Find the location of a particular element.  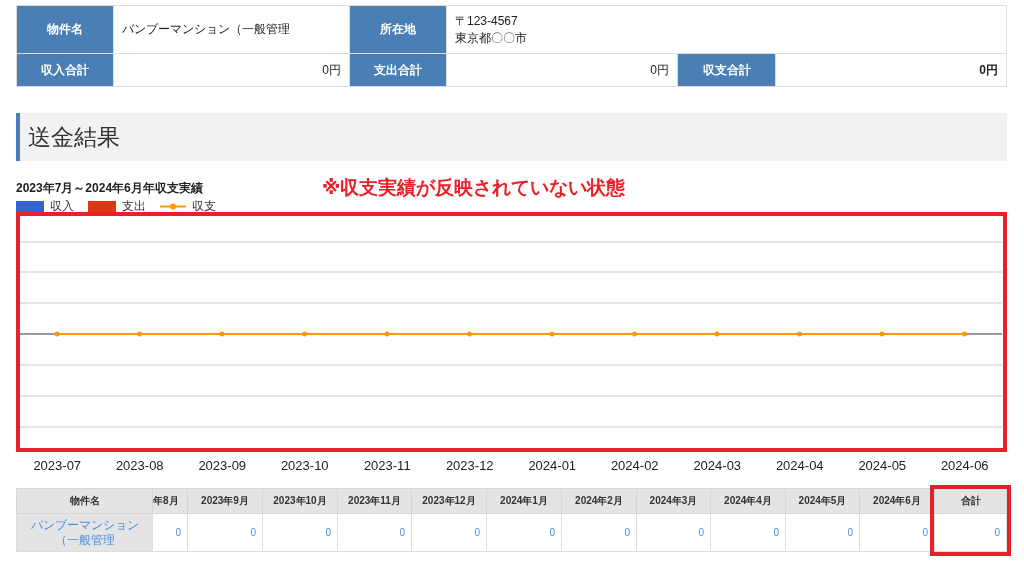

axis-label: 2024-01 is located at coordinates (552, 465).